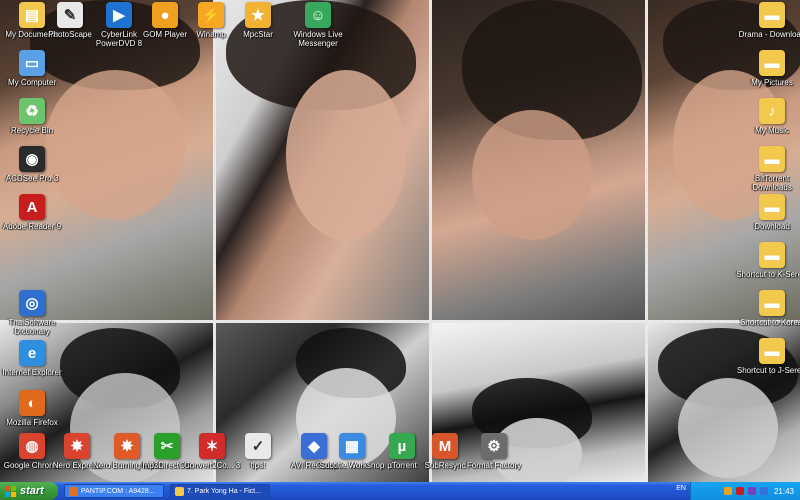 The image size is (800, 500). Describe the element at coordinates (165, 15) in the screenshot. I see `gom-player-icon: ●` at that location.